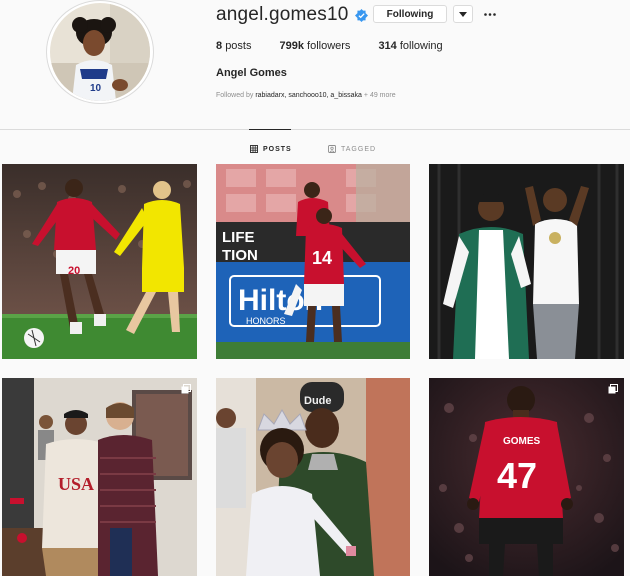 Image resolution: width=630 pixels, height=576 pixels. I want to click on avatar-image: 10, so click(100, 52).